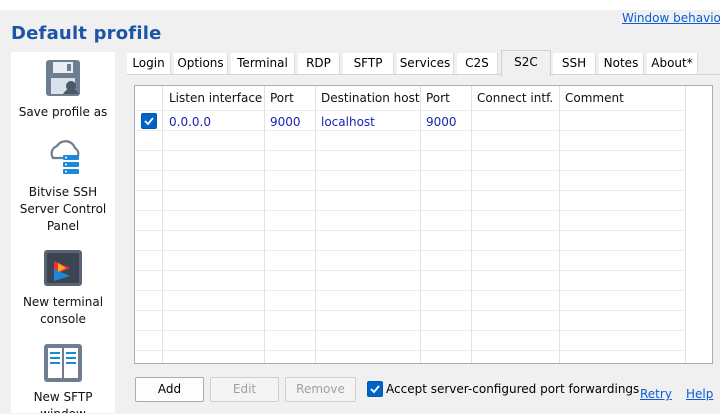 The height and width of the screenshot is (414, 720). I want to click on column-header-comment: Comment, so click(594, 98).